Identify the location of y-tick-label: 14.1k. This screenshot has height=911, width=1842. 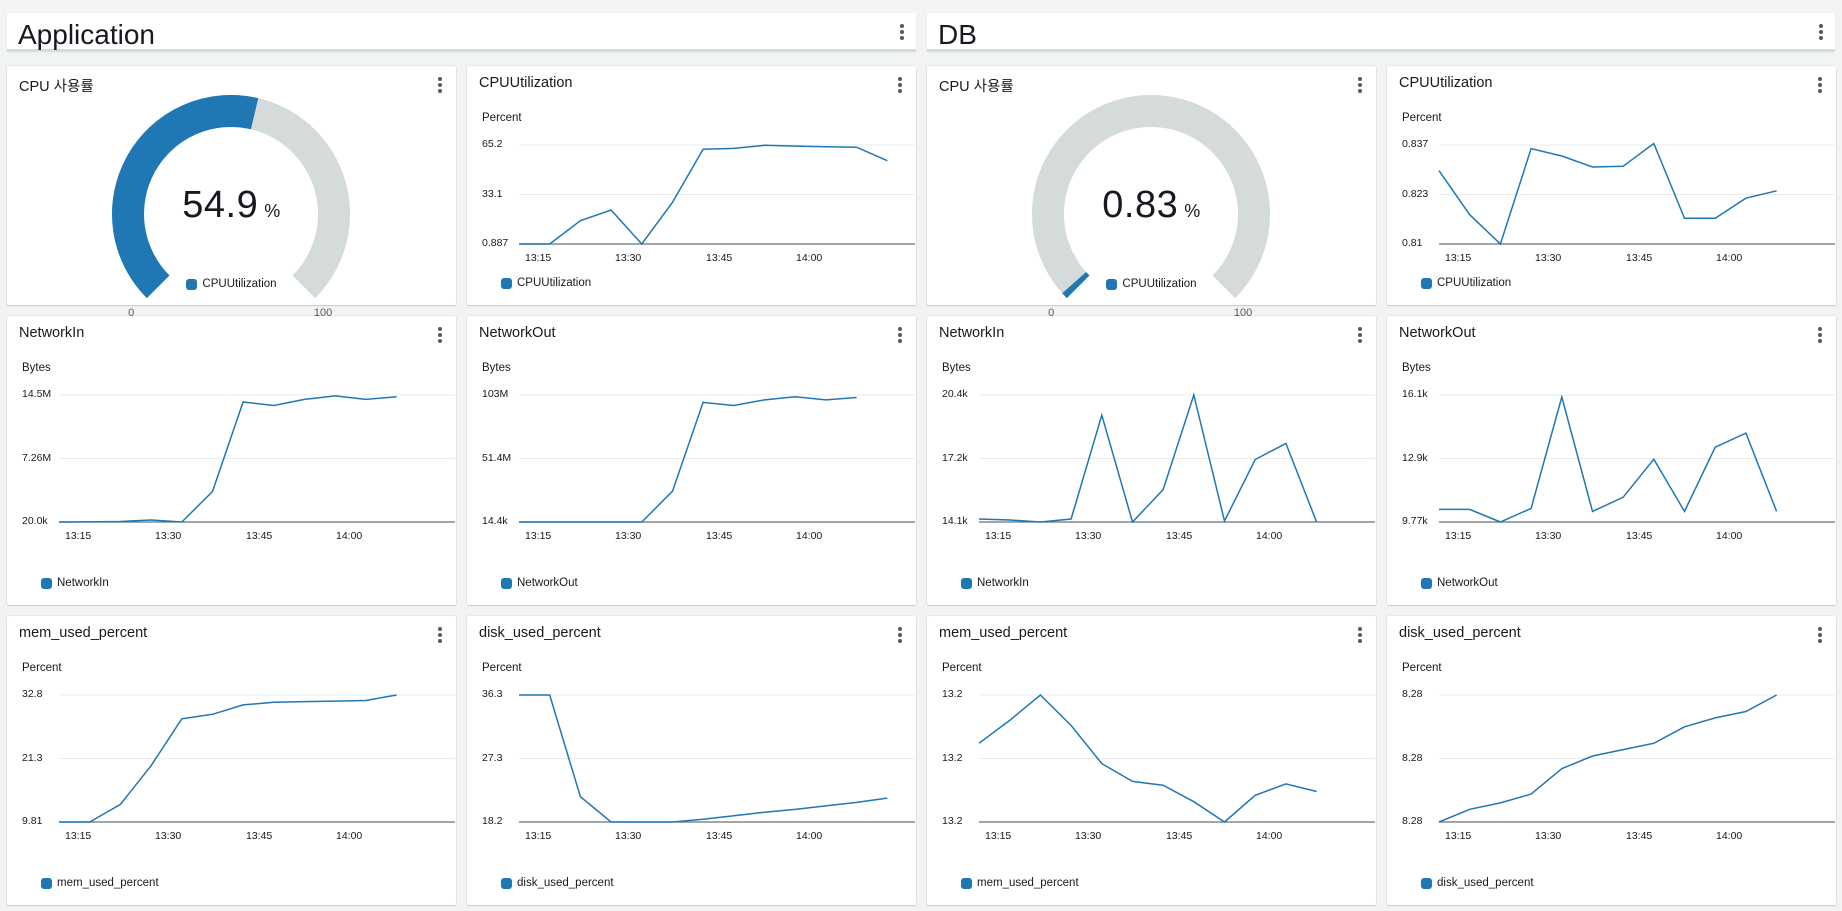
(955, 521).